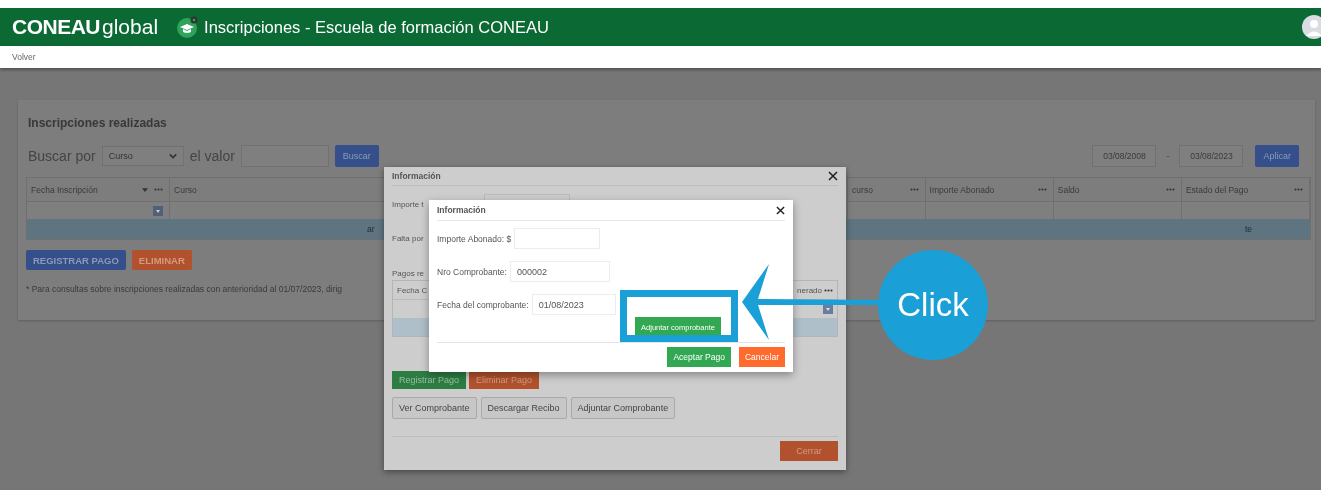 The height and width of the screenshot is (490, 1321). What do you see at coordinates (412, 290) in the screenshot?
I see `column-header: Fecha C` at bounding box center [412, 290].